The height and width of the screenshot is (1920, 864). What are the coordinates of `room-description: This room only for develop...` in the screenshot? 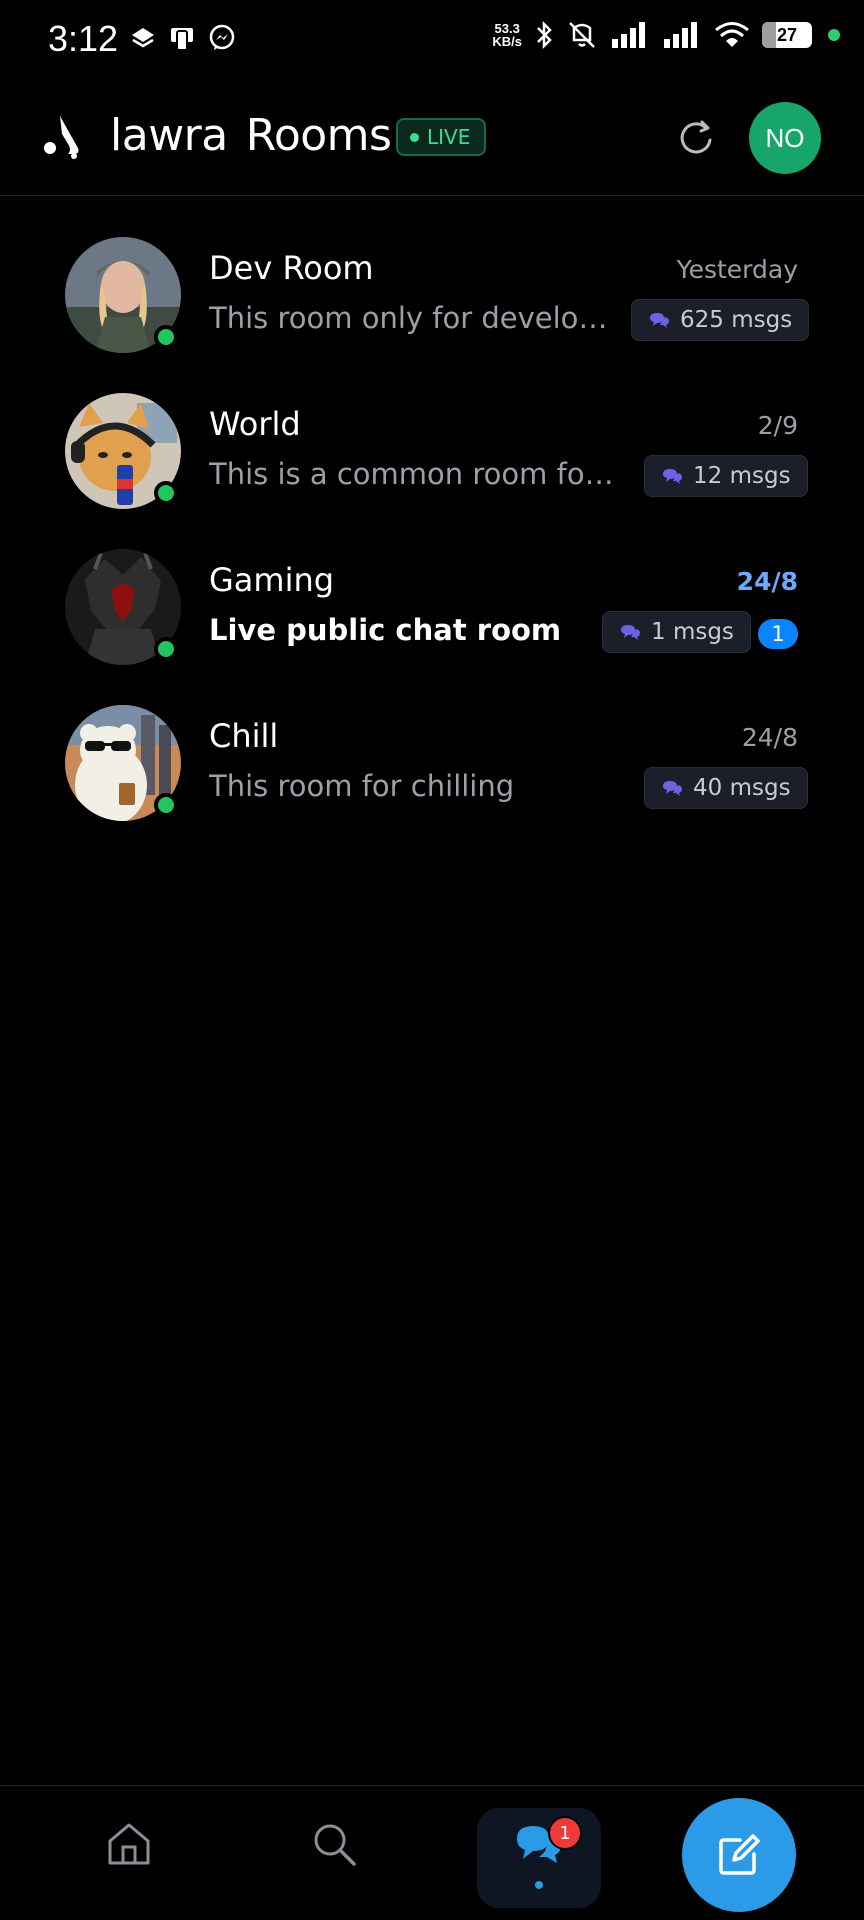 It's located at (409, 318).